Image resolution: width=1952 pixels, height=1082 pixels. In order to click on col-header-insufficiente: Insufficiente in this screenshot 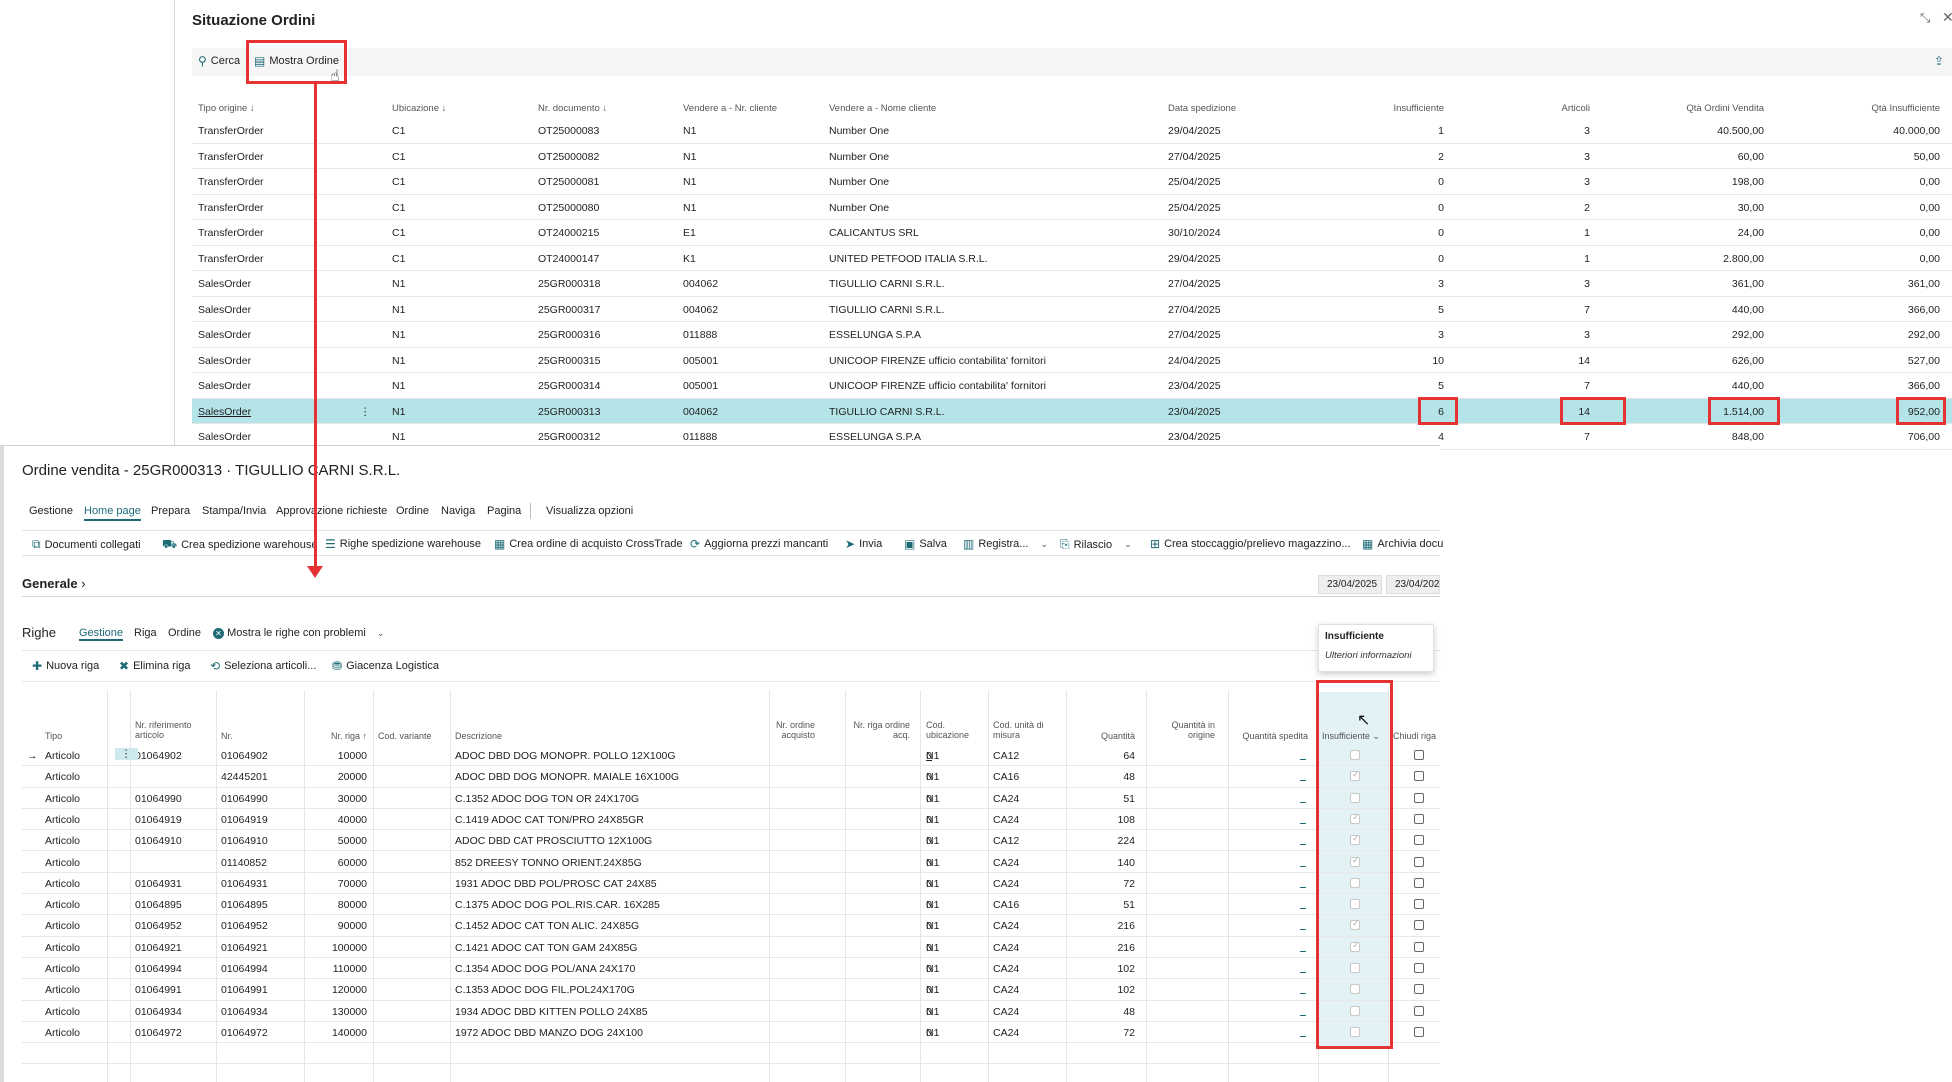, I will do `click(1392, 108)`.